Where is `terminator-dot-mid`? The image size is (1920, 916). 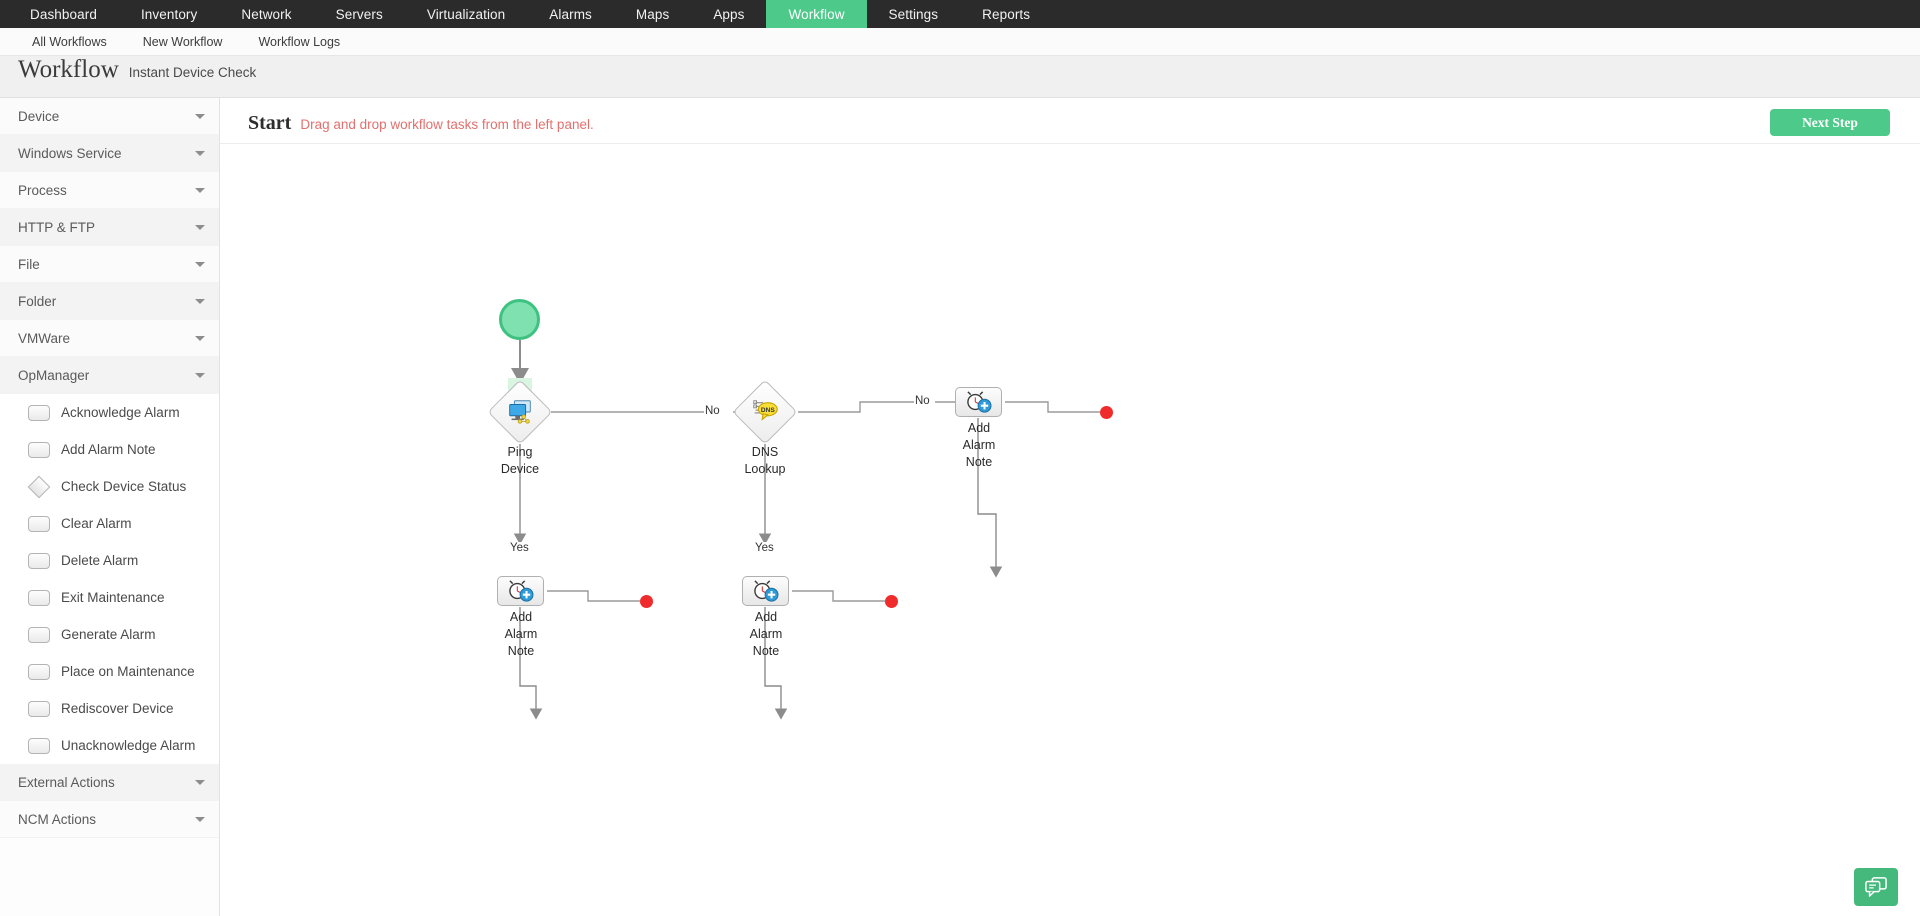
terminator-dot-mid is located at coordinates (891, 601).